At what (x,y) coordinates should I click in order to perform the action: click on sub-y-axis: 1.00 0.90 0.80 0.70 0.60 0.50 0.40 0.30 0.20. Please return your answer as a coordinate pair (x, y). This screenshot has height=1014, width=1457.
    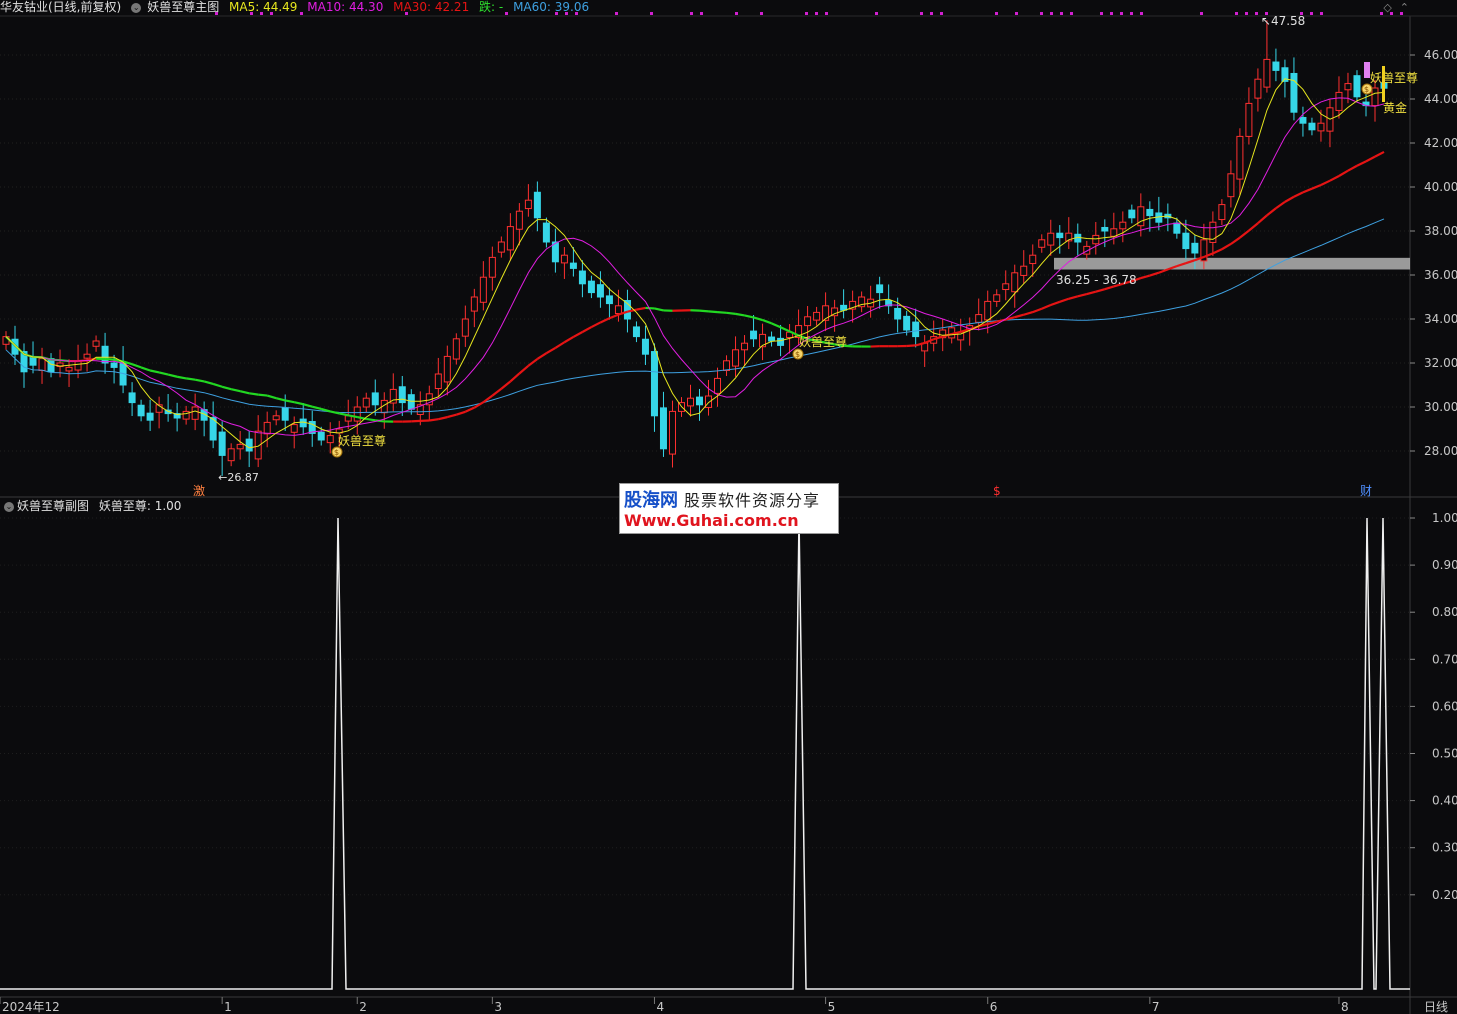
    Looking at the image, I should click on (1433, 706).